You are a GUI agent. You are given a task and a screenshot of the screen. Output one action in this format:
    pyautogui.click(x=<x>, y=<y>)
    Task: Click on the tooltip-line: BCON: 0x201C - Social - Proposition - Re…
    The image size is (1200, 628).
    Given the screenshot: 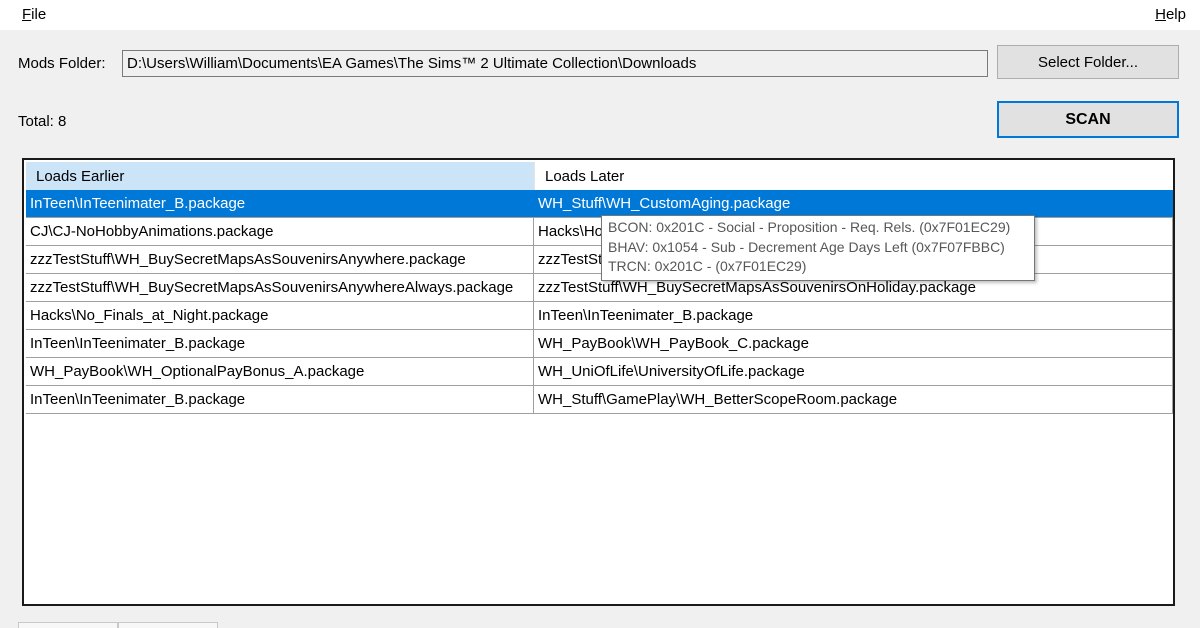 What is the action you would take?
    pyautogui.click(x=809, y=227)
    